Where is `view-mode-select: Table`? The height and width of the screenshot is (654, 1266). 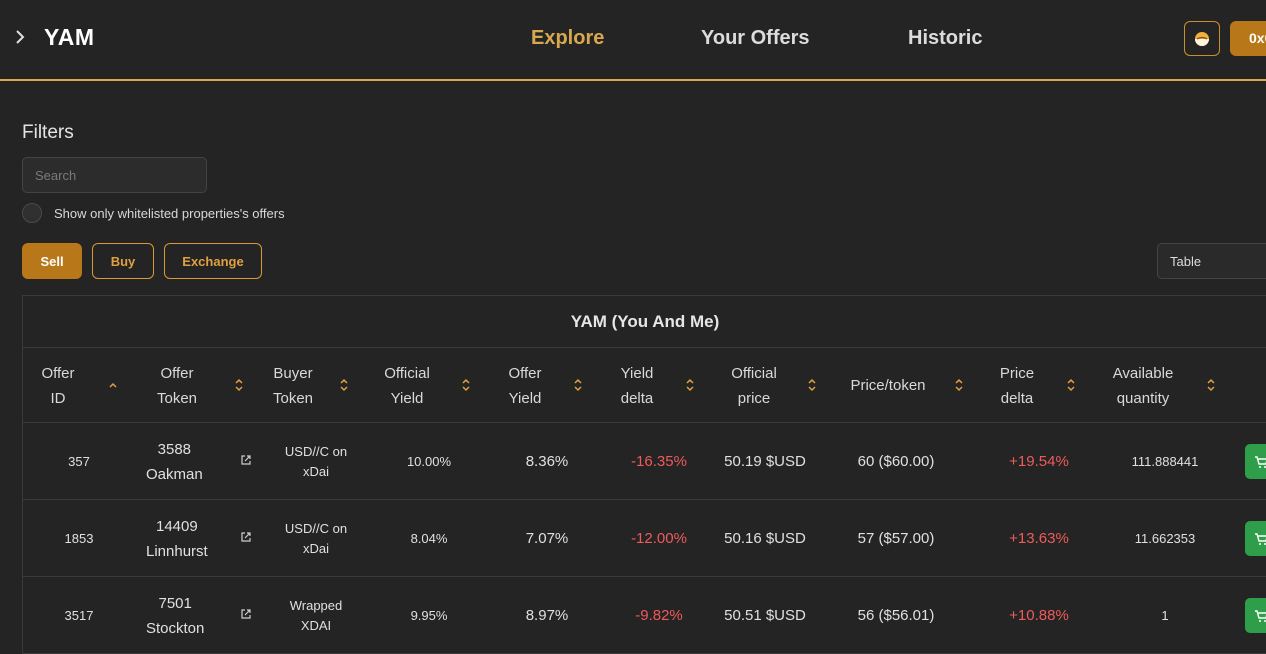
view-mode-select: Table is located at coordinates (1211, 261).